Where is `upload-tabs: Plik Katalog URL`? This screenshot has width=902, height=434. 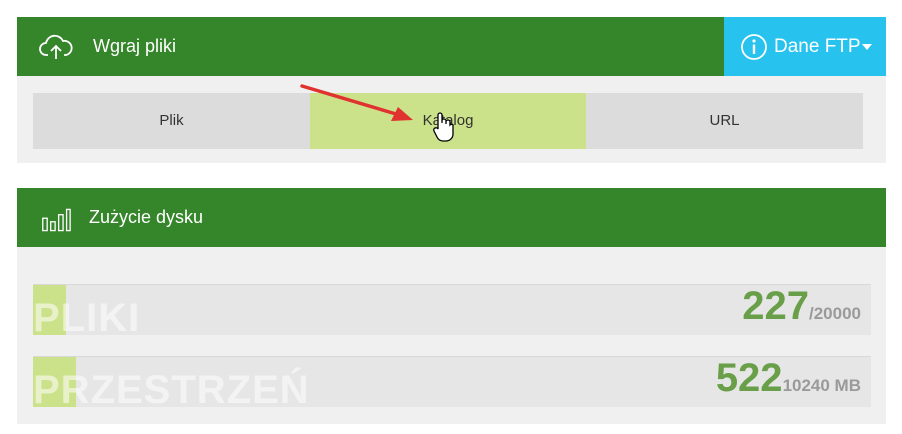 upload-tabs: Plik Katalog URL is located at coordinates (448, 121).